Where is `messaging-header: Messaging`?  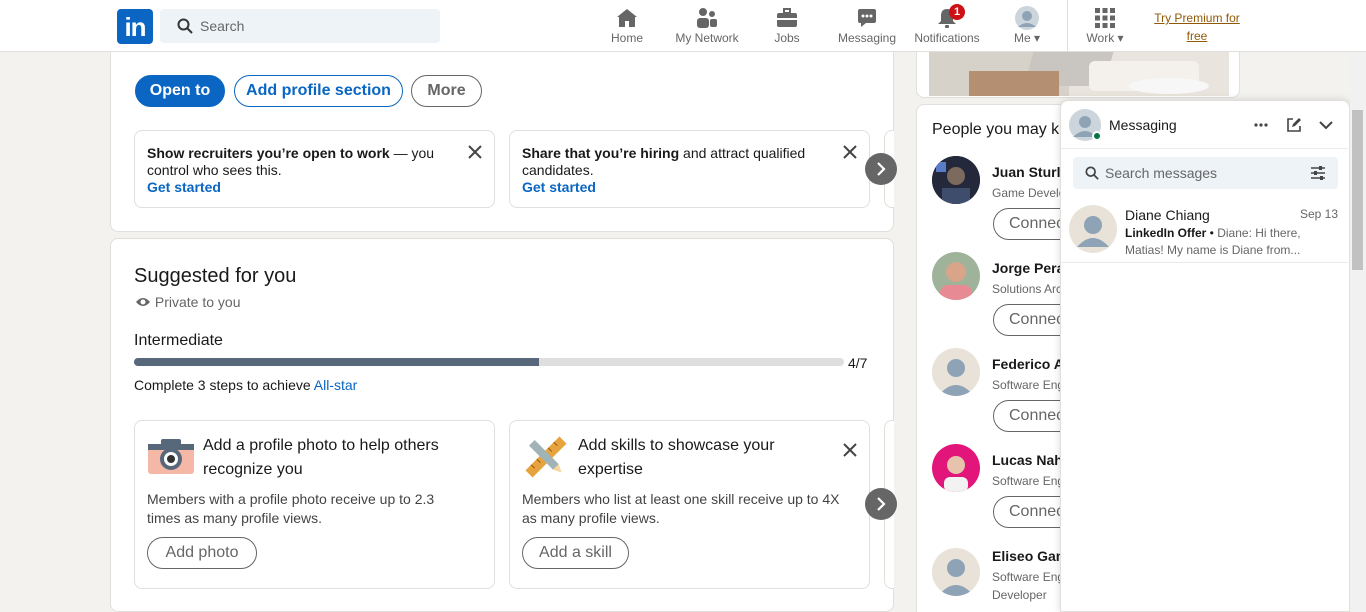 messaging-header: Messaging is located at coordinates (1206, 125).